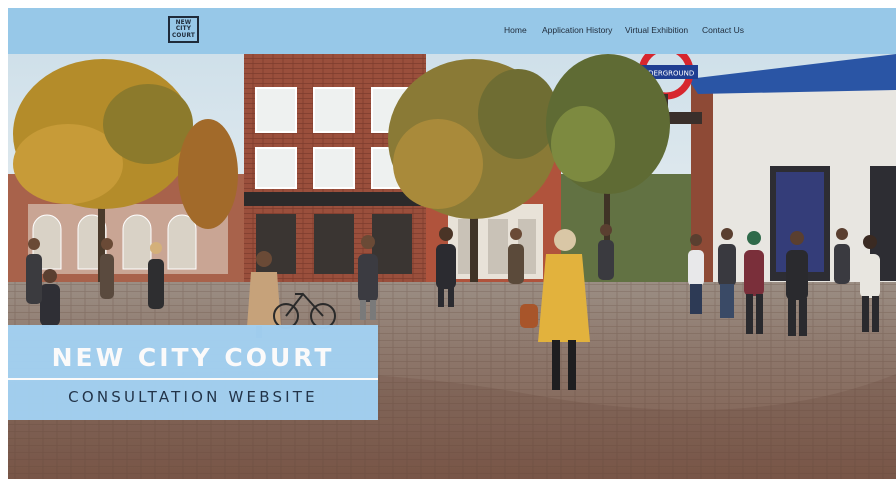 This screenshot has width=896, height=481. I want to click on nav-application-history: Application History, so click(577, 30).